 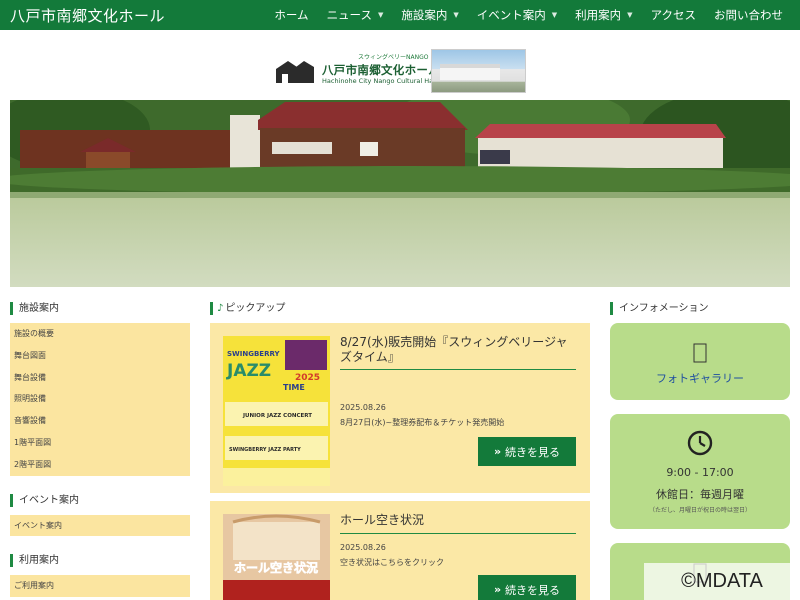 I want to click on photo-gallery-label: フォトギャラリー, so click(x=700, y=378).